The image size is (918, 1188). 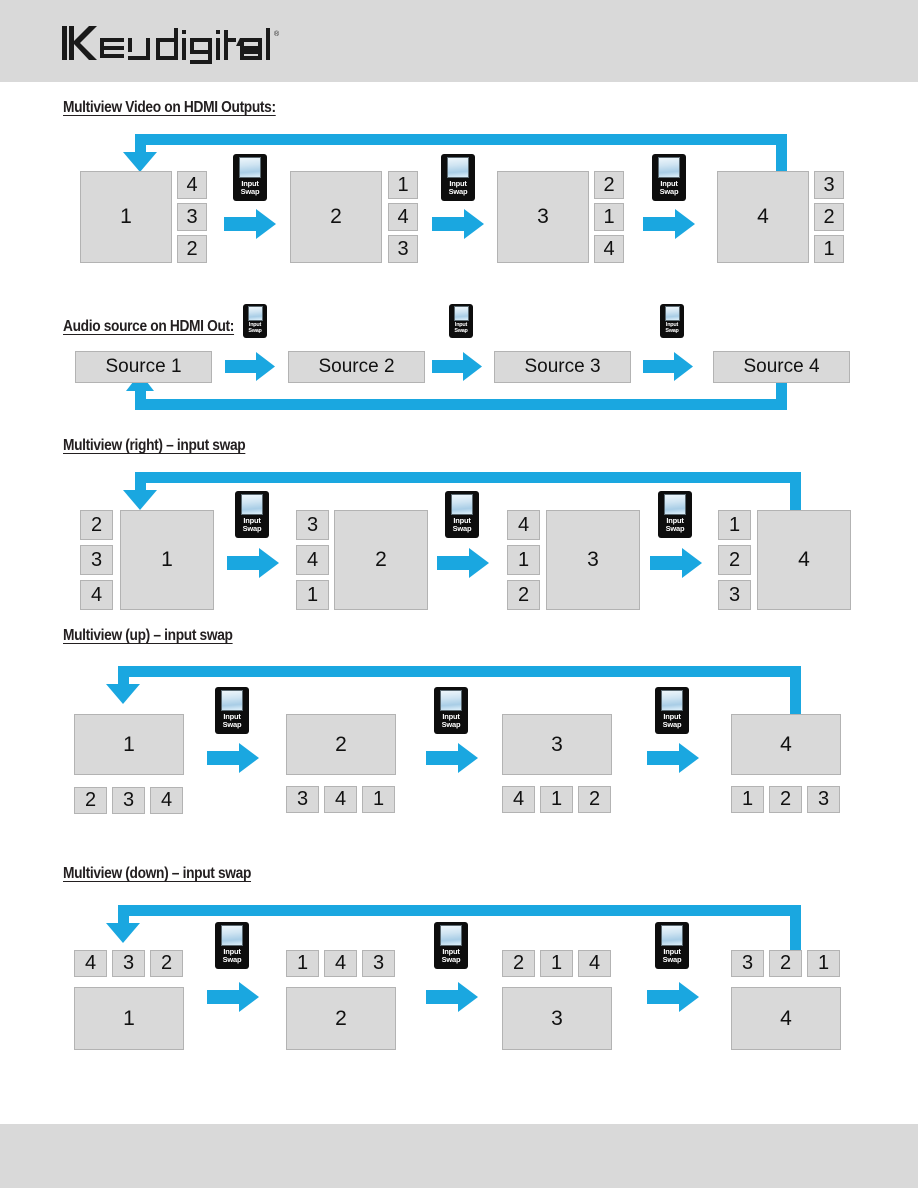 What do you see at coordinates (157, 873) in the screenshot?
I see `section-title-multiview-down: Multiview (down) – input swap` at bounding box center [157, 873].